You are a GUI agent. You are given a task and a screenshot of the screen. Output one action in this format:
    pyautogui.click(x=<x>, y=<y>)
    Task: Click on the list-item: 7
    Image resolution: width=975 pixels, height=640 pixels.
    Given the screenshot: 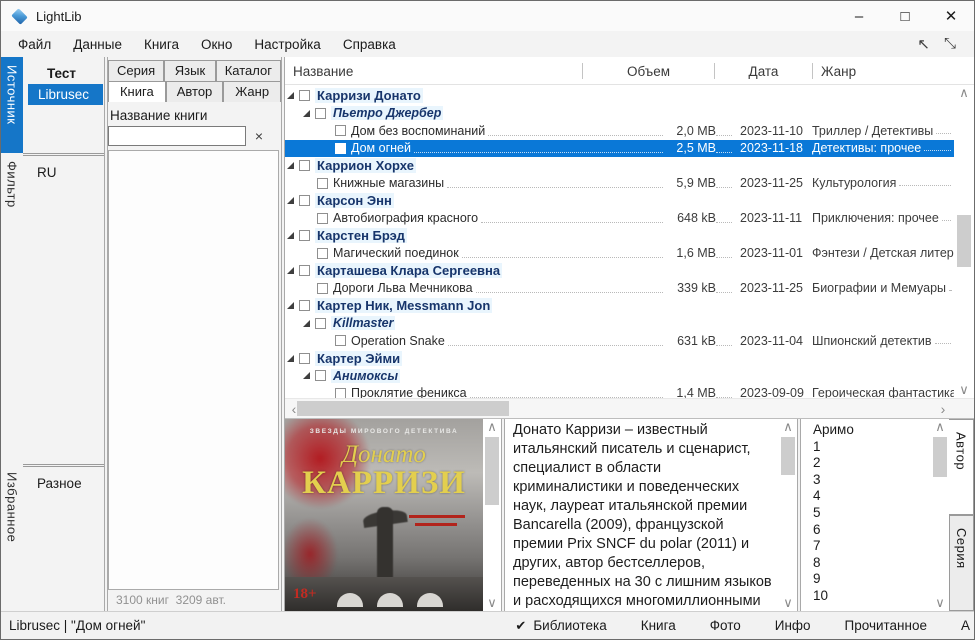 What is the action you would take?
    pyautogui.click(x=866, y=546)
    